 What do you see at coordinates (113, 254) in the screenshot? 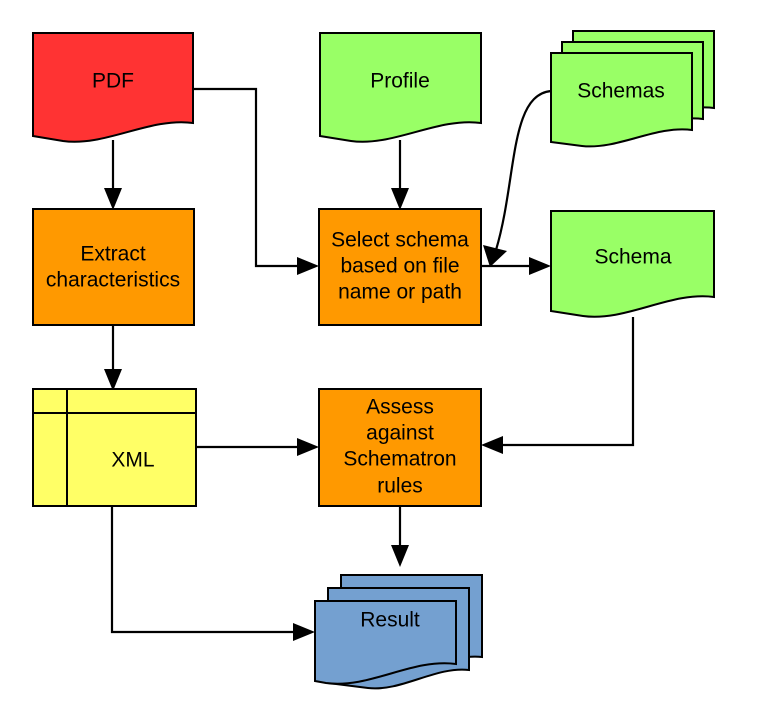
I see `extract-characteristics-label-line1: Extract` at bounding box center [113, 254].